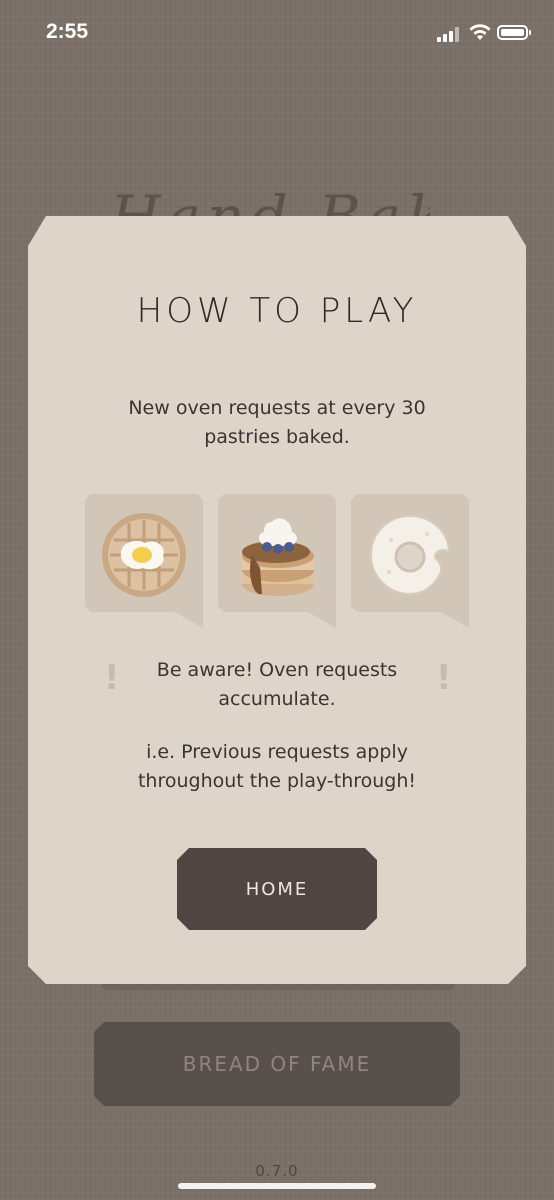 The height and width of the screenshot is (1200, 554). Describe the element at coordinates (277, 311) in the screenshot. I see `modal-title: HOW TO PLAY` at that location.